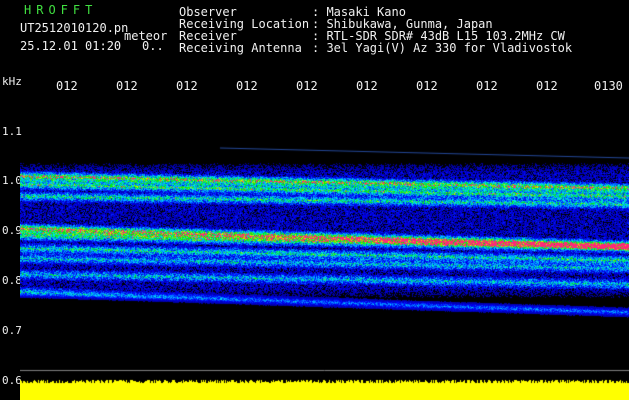  What do you see at coordinates (307, 86) in the screenshot?
I see `x-tick-5: 012` at bounding box center [307, 86].